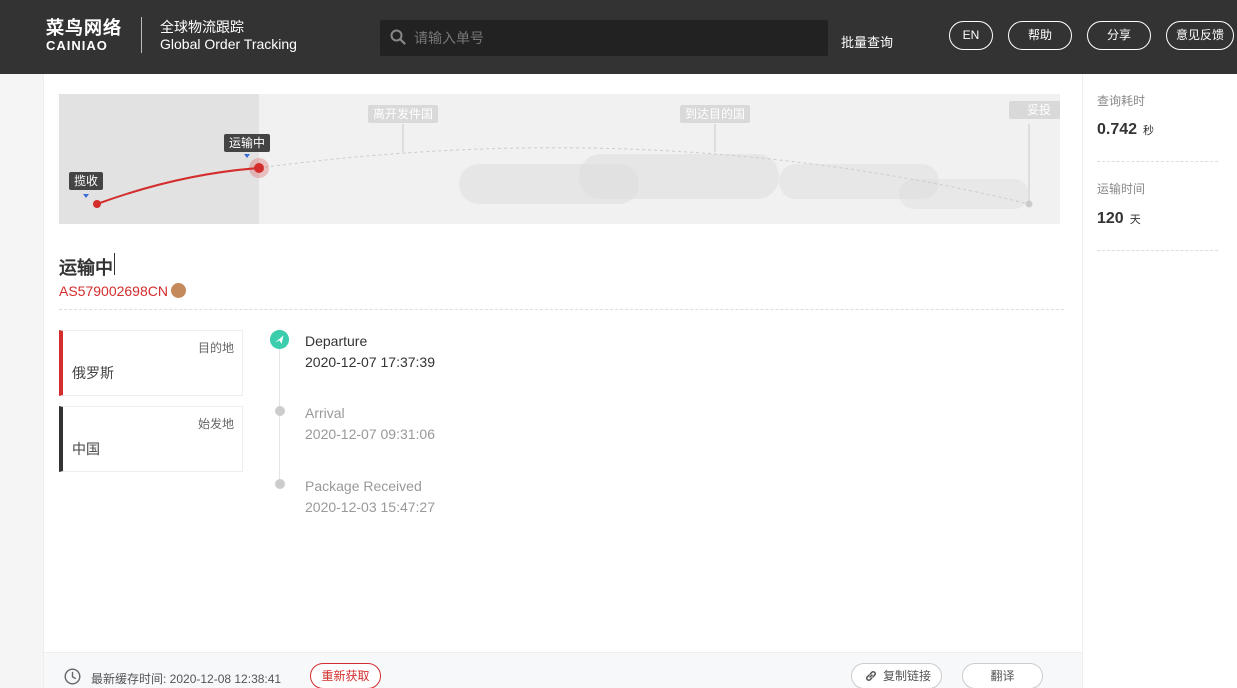 The image size is (1237, 688). What do you see at coordinates (186, 679) in the screenshot?
I see `cache-time-text: 最新缓存时间: 2020-12-08 12:38:41` at bounding box center [186, 679].